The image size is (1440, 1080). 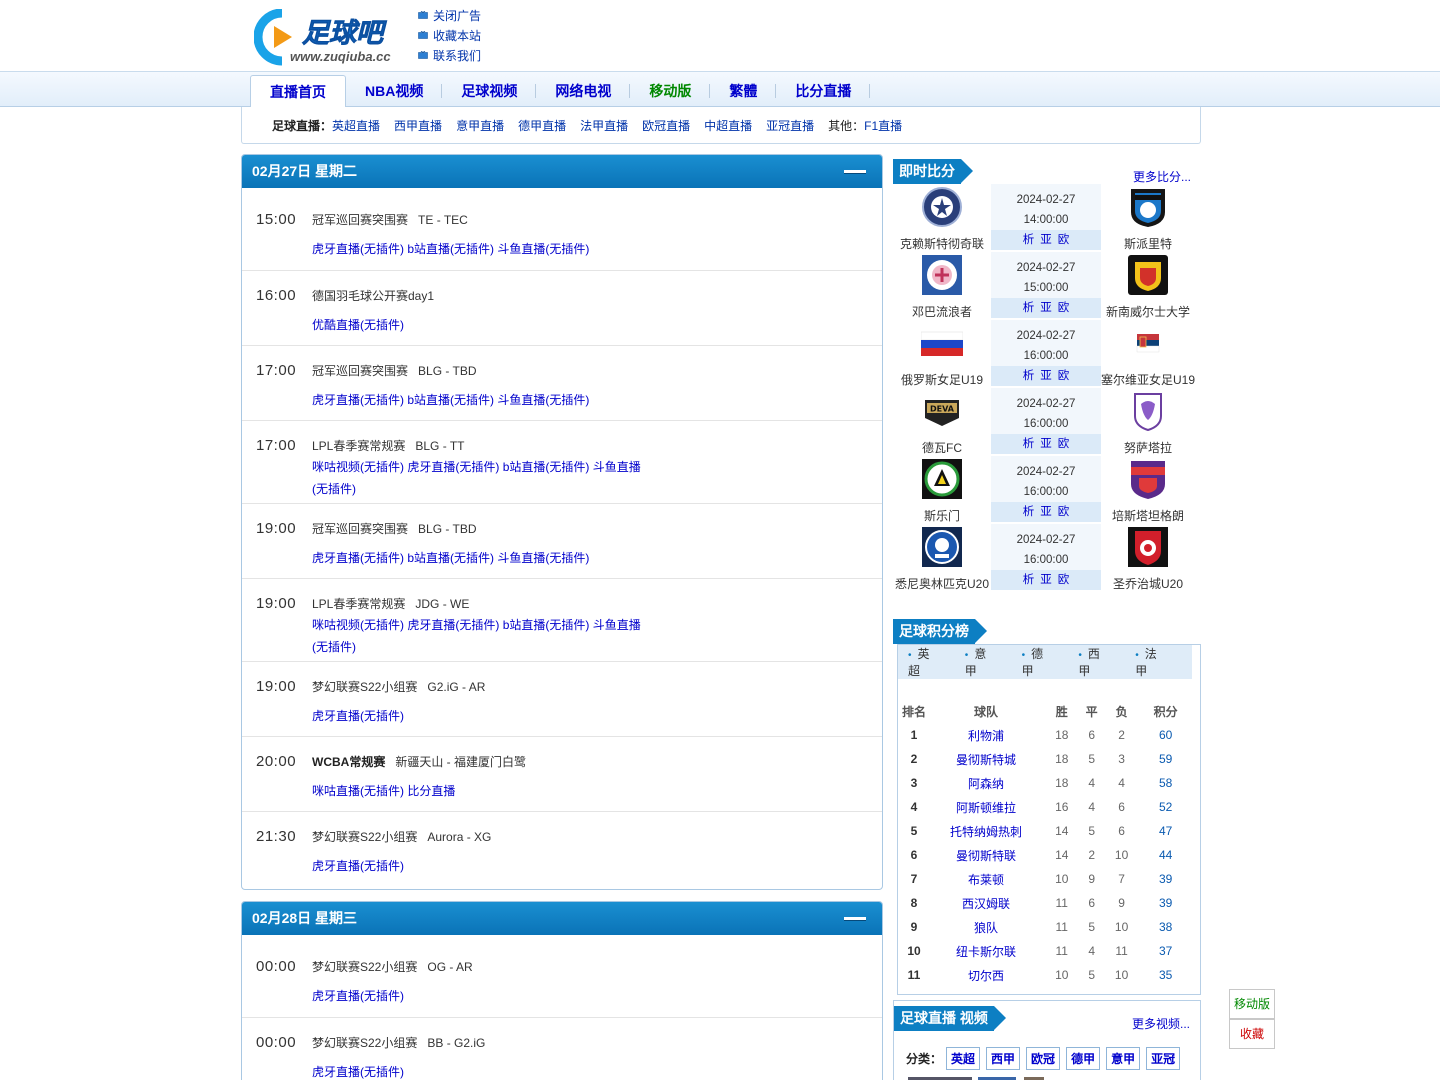 I want to click on standings-cell-team: 纽卡斯尔联, so click(x=986, y=951).